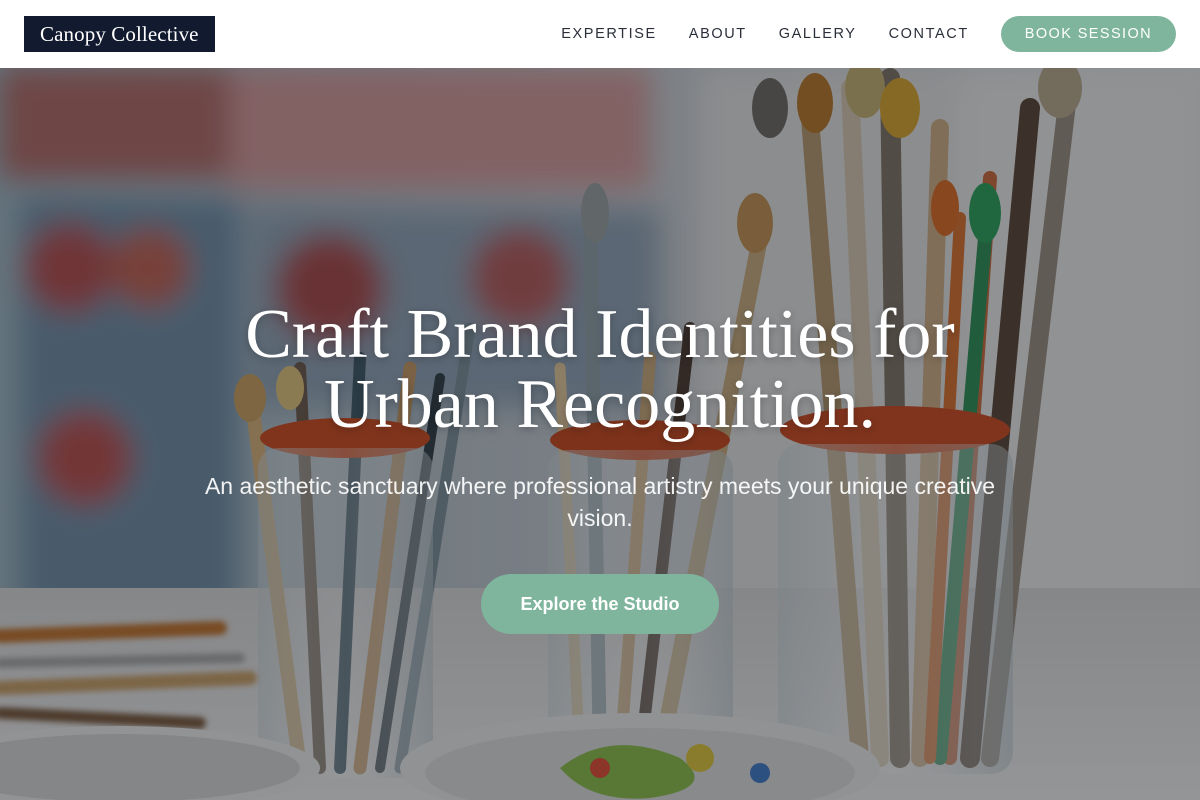 The image size is (1200, 800). What do you see at coordinates (1088, 34) in the screenshot?
I see `book-session-button: BOOK SESSION` at bounding box center [1088, 34].